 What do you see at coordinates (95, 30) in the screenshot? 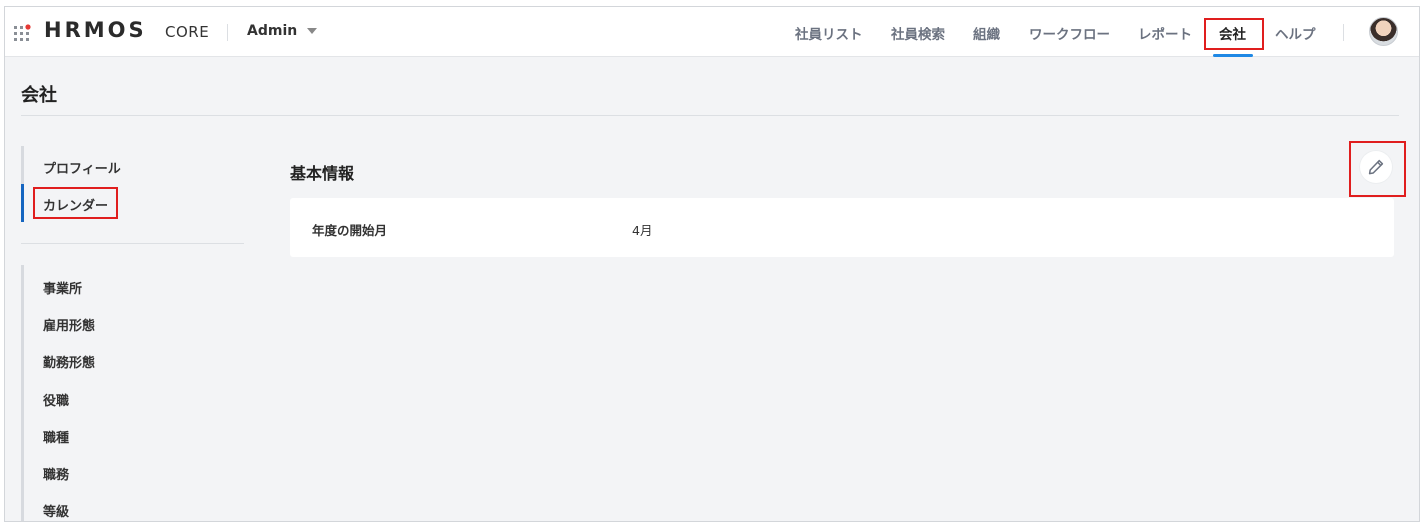
I see `hrmos-logo: HRMOS` at bounding box center [95, 30].